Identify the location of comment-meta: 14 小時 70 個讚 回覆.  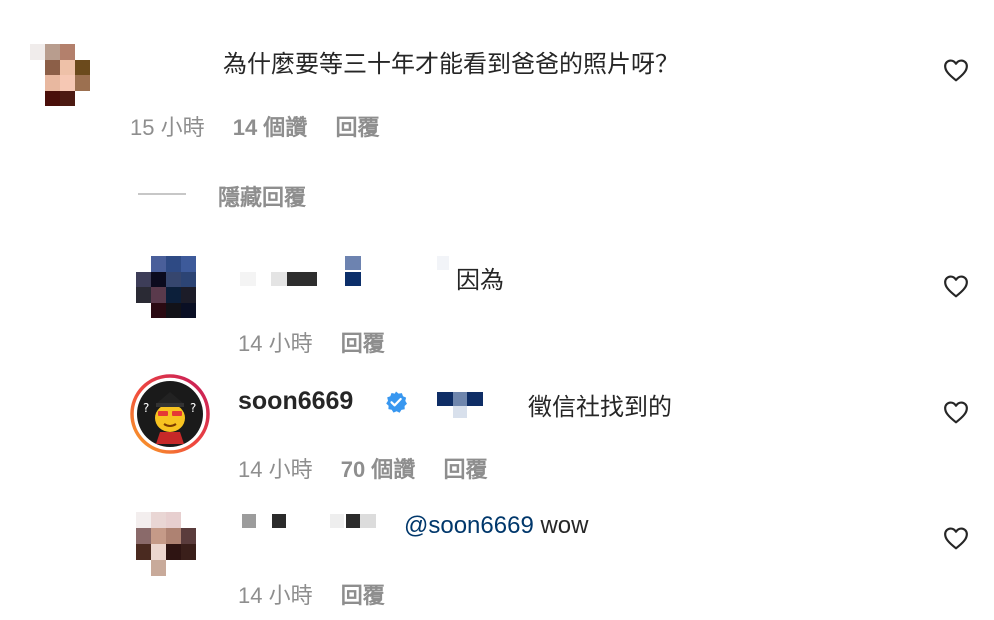
(362, 468).